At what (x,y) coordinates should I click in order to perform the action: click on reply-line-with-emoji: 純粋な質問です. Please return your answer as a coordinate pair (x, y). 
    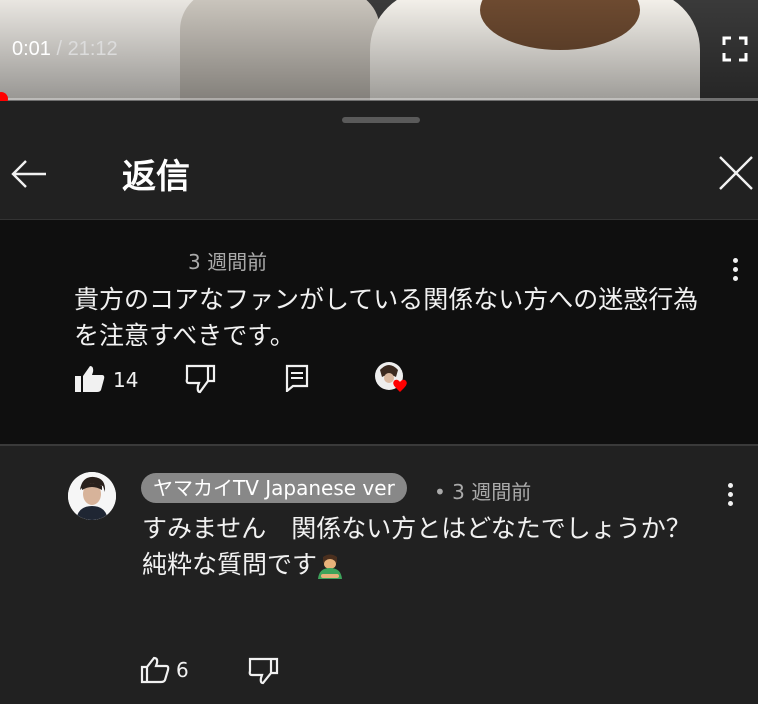
    Looking at the image, I should click on (422, 565).